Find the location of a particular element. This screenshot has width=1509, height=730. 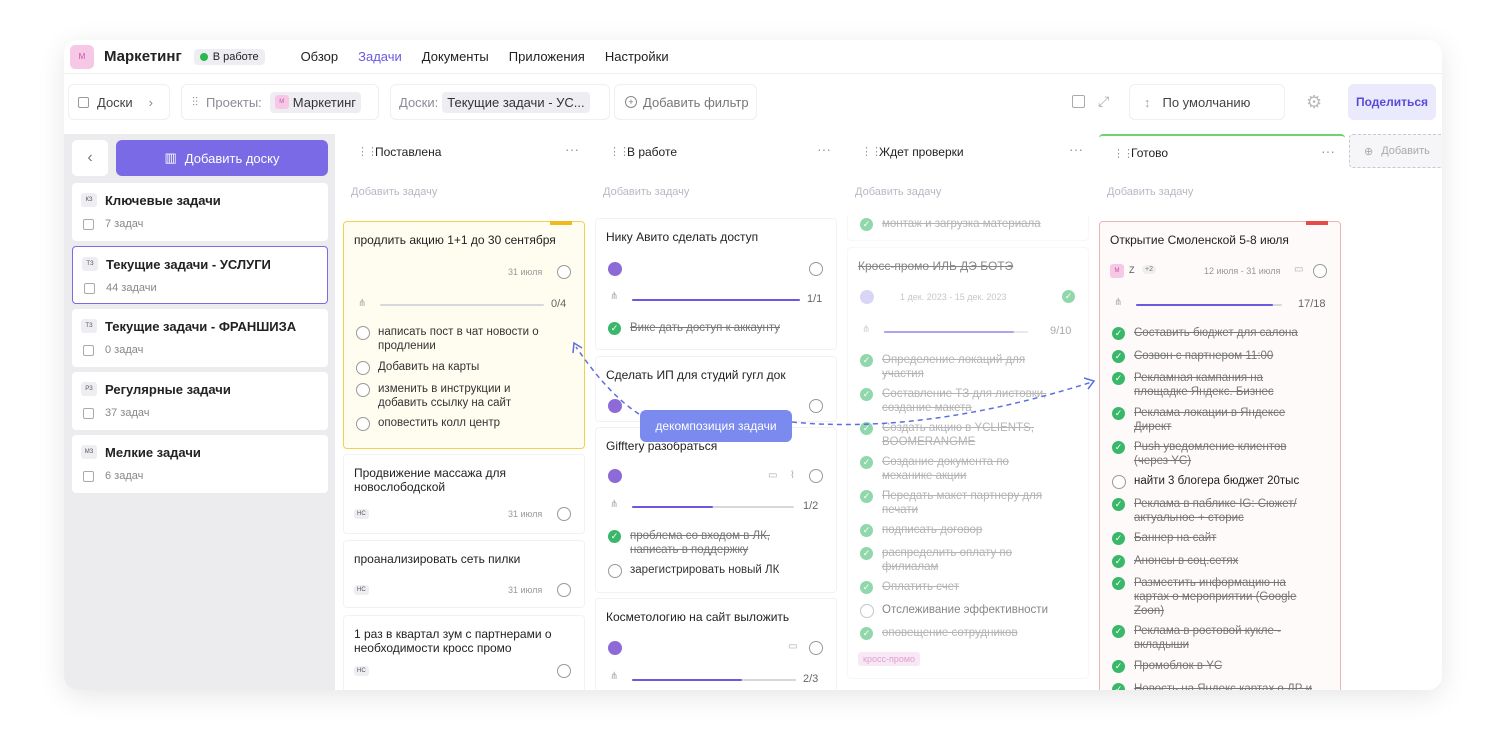

decomposition-tooltip: декомпозиция задачи is located at coordinates (716, 426).